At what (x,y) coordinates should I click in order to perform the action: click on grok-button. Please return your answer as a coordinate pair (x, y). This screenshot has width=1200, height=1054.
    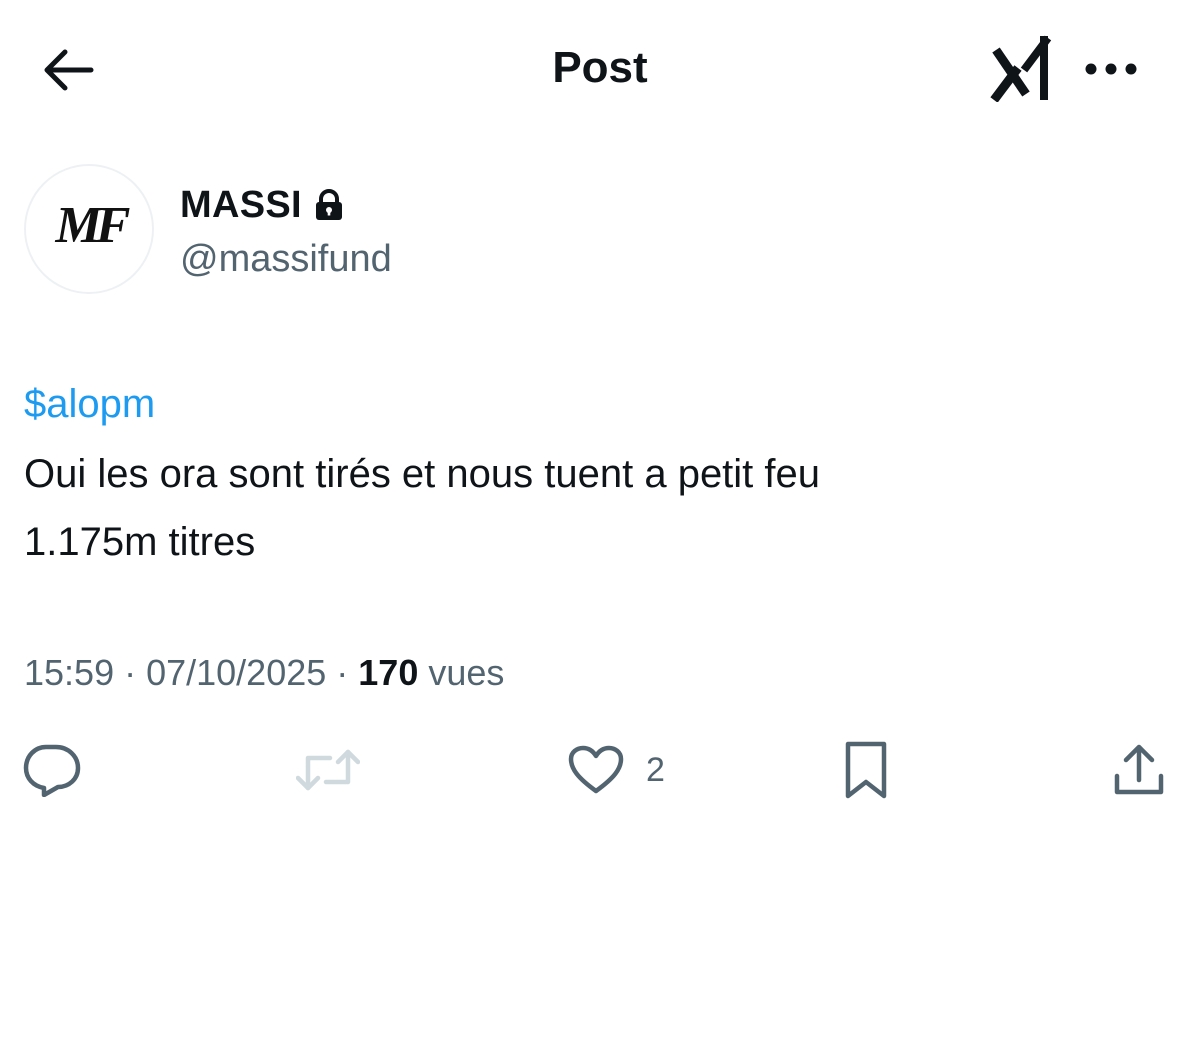
    Looking at the image, I should click on (1022, 68).